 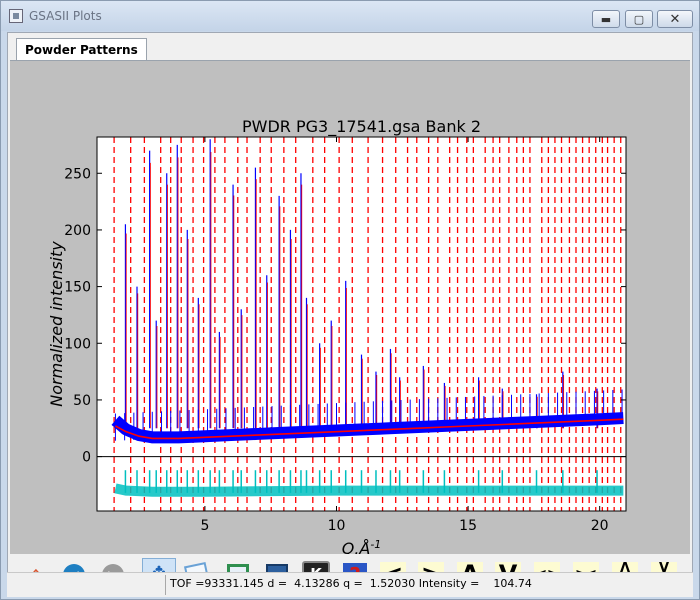 I want to click on y-tick-label: 0, so click(x=86, y=458).